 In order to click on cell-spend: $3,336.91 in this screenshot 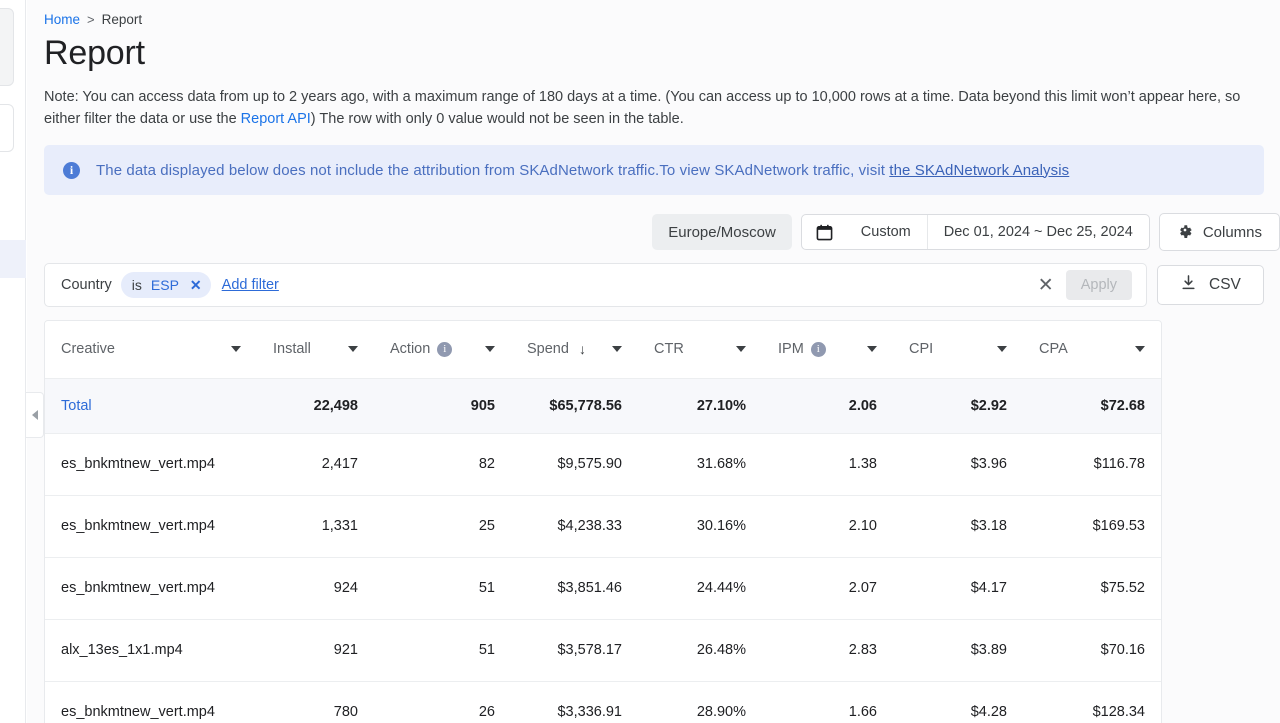, I will do `click(574, 702)`.